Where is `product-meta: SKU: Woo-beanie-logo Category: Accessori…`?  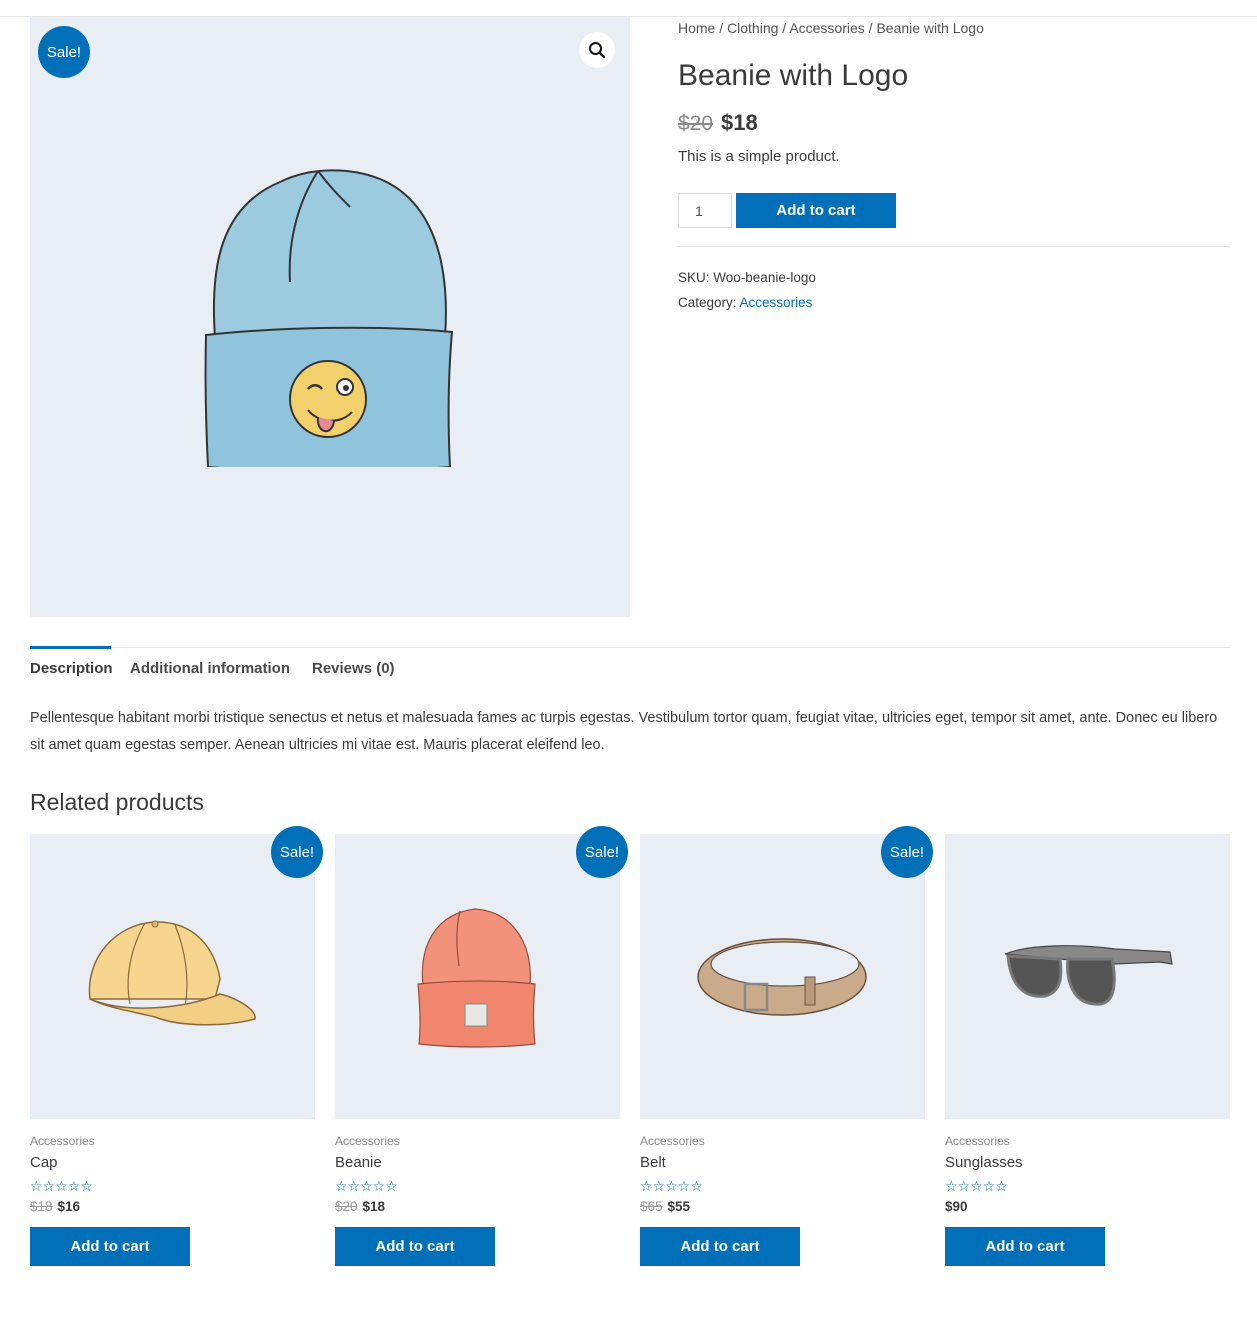 product-meta: SKU: Woo-beanie-logo Category: Accessori… is located at coordinates (954, 290).